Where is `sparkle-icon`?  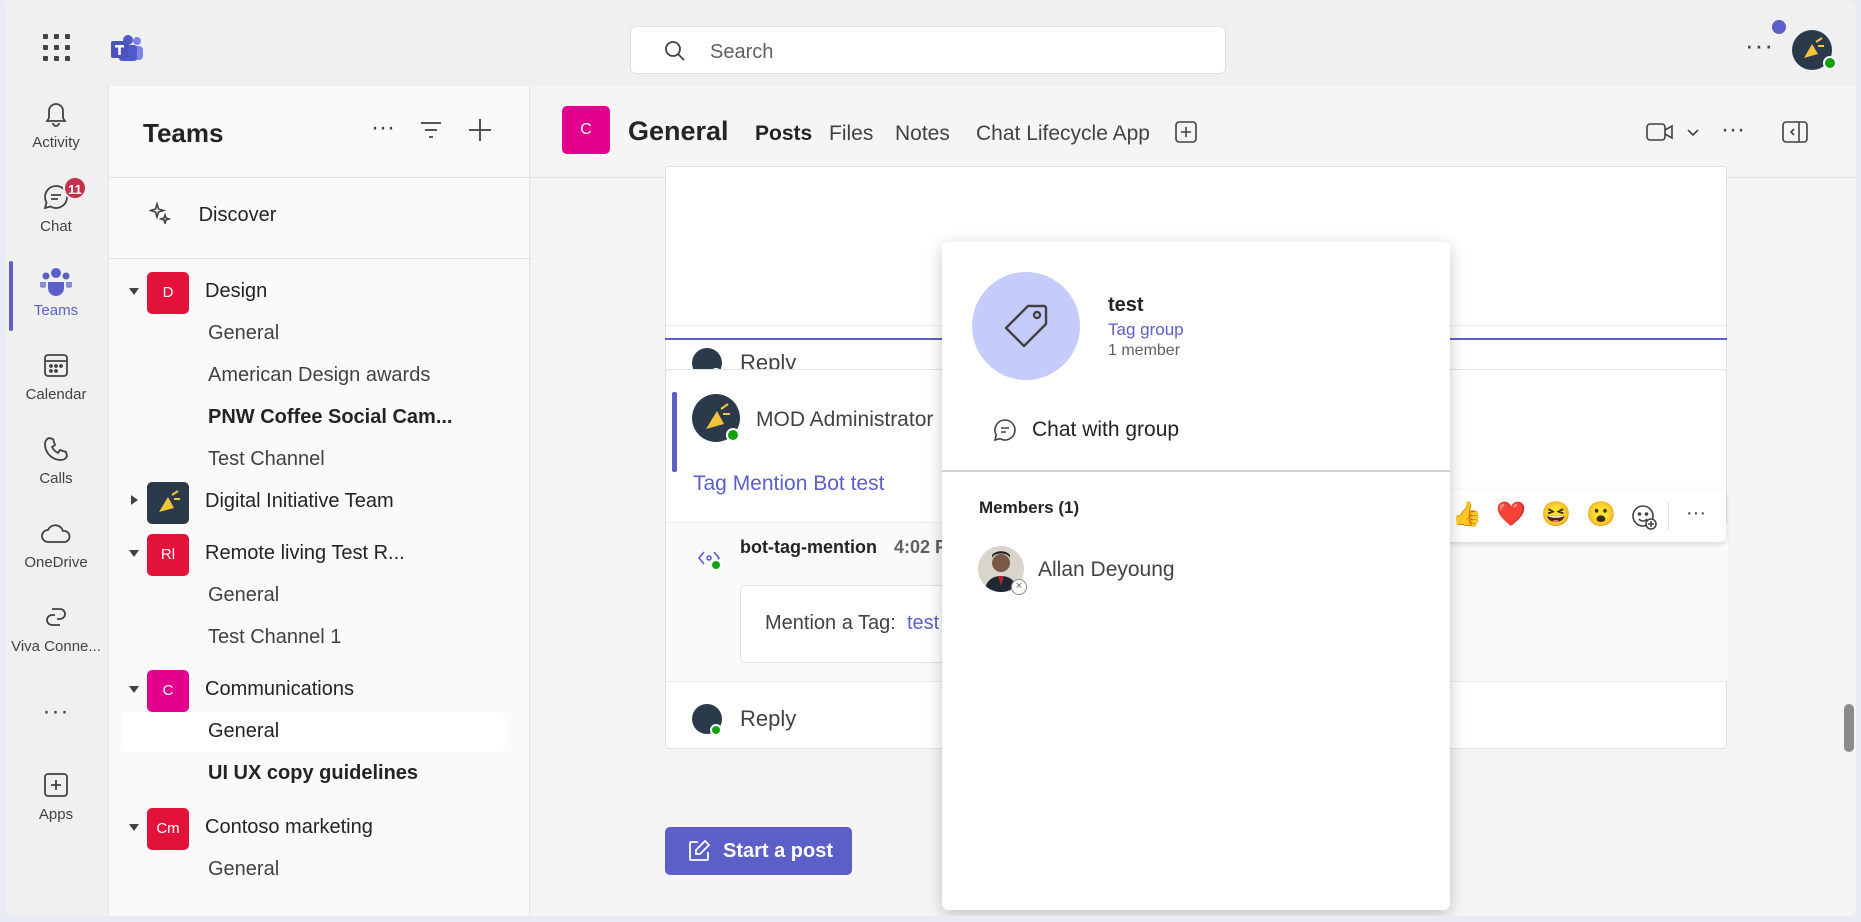 sparkle-icon is located at coordinates (159, 213).